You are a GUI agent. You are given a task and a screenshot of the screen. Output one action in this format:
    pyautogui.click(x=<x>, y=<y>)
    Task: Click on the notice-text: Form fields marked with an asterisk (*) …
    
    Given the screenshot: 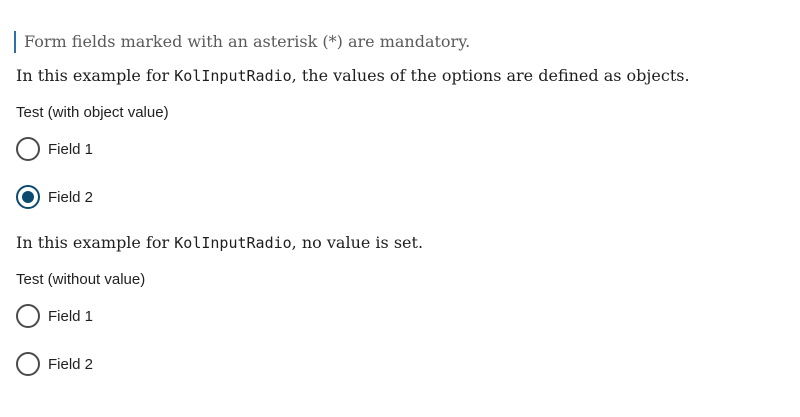 What is the action you would take?
    pyautogui.click(x=247, y=41)
    